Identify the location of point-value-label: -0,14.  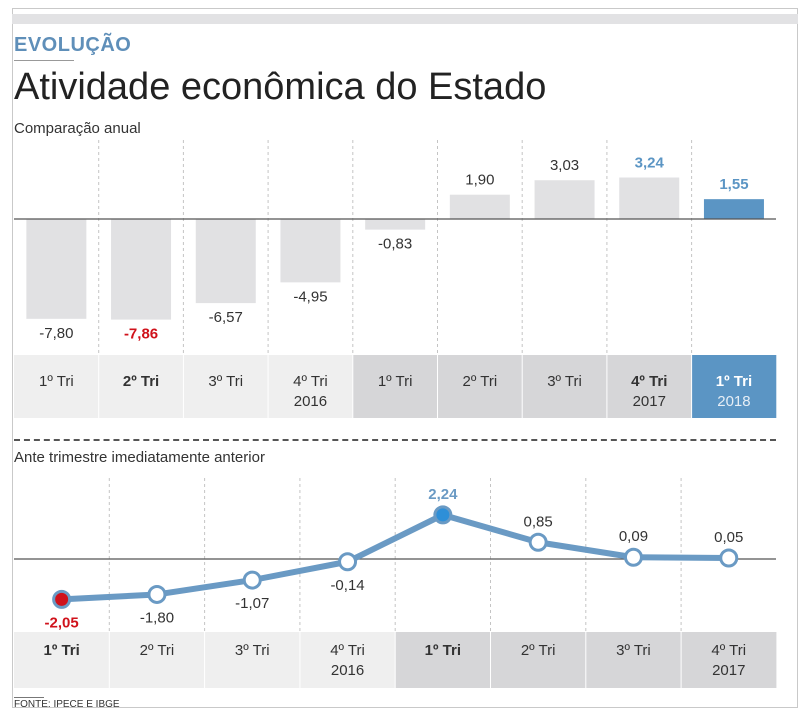
(347, 585).